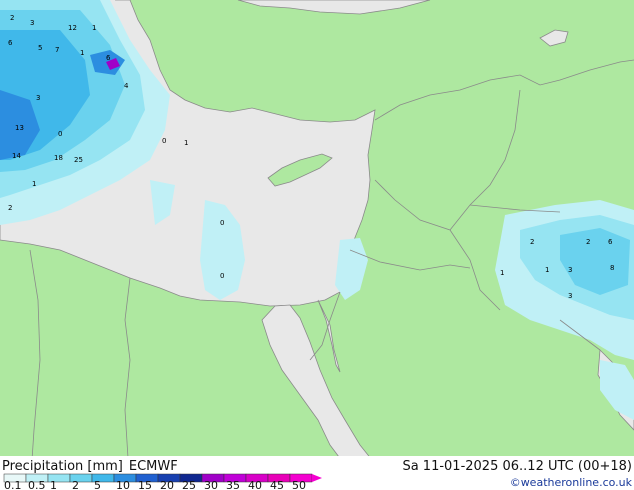 This screenshot has width=634, height=490. What do you see at coordinates (16, 156) in the screenshot?
I see `point-label: 14` at bounding box center [16, 156].